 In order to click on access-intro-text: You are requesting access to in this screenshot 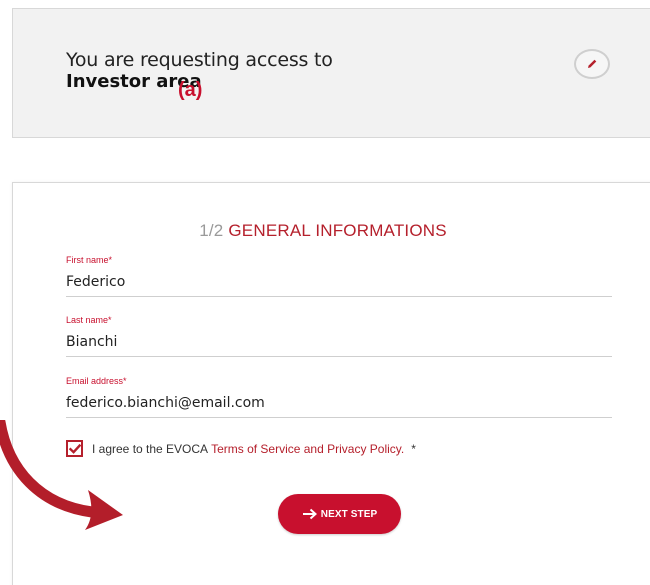, I will do `click(199, 60)`.